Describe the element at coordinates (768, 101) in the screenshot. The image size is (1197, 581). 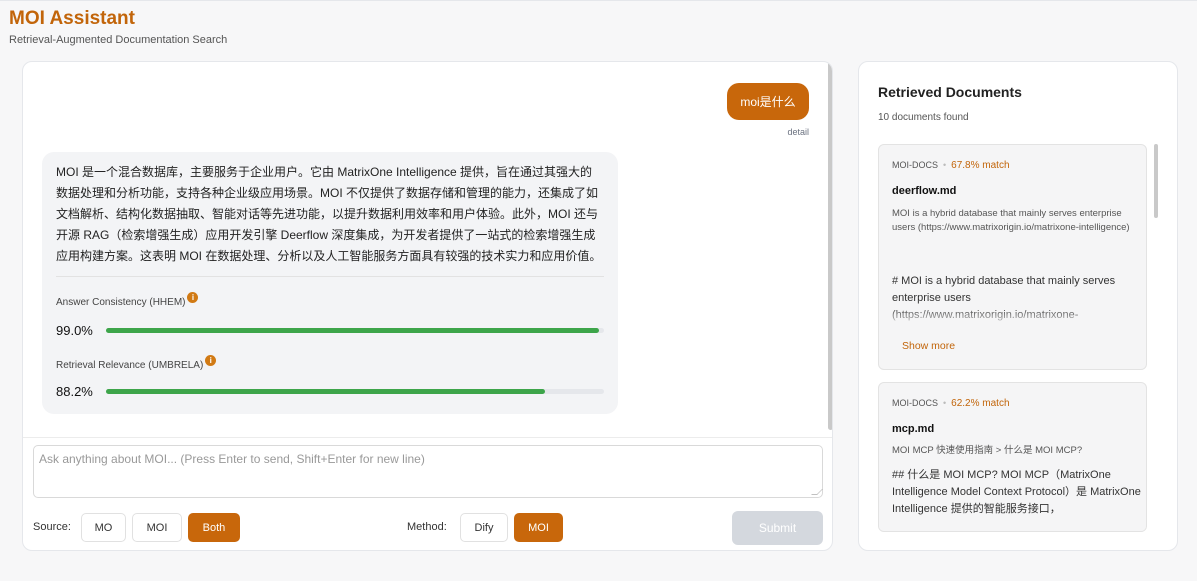
I see `user-message-bubble: moi是什么` at that location.